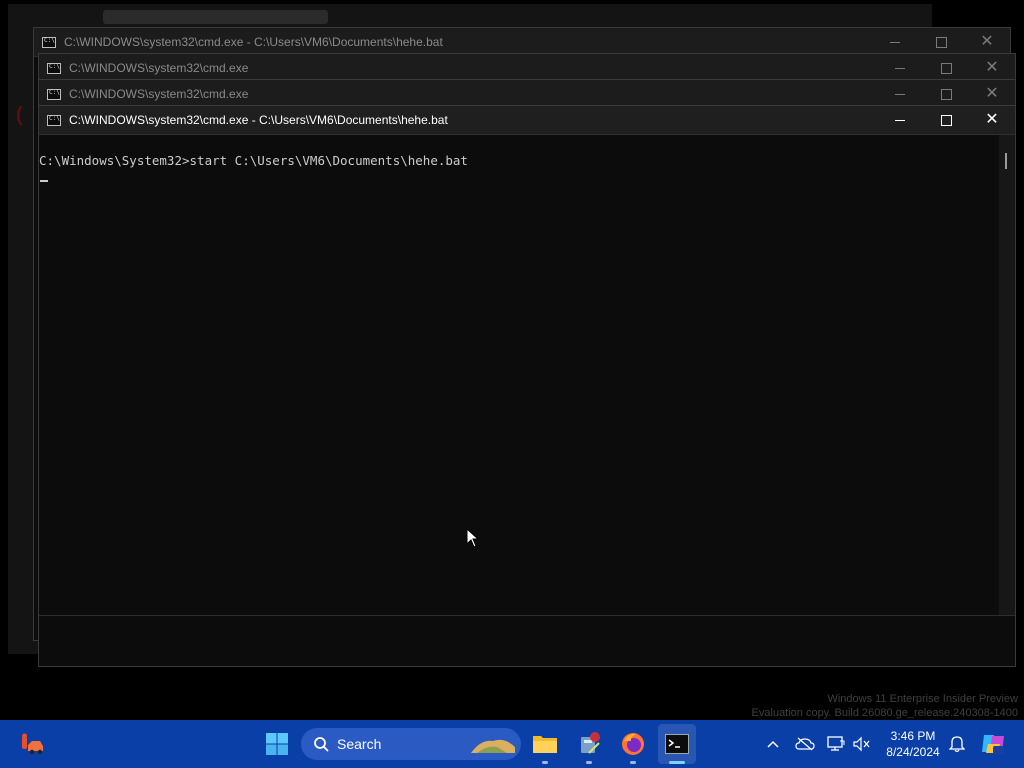  I want to click on cloud-offline-icon, so click(805, 744).